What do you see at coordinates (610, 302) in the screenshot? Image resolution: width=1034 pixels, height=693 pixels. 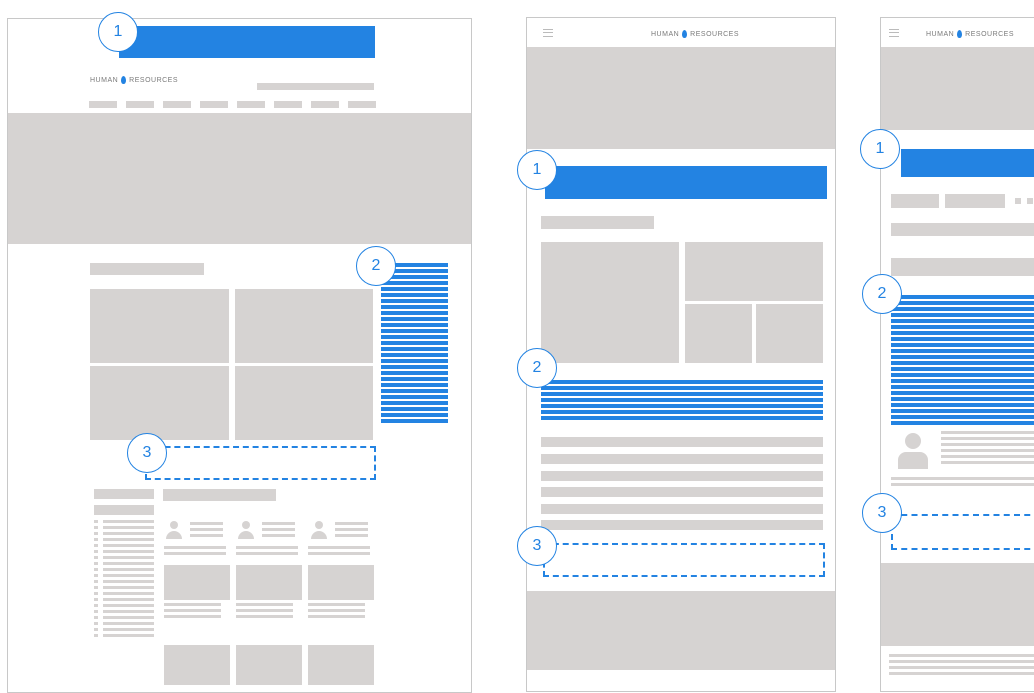 I see `tablet-tile-large` at bounding box center [610, 302].